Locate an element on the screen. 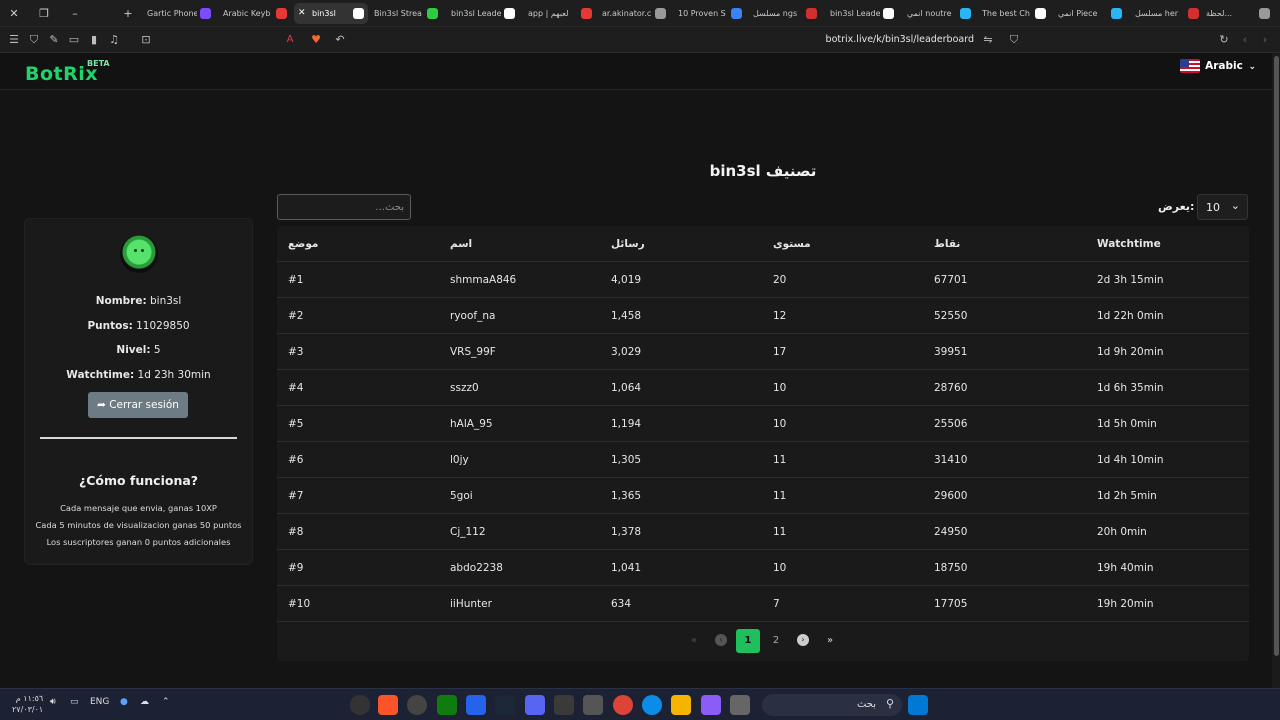 This screenshot has height=720, width=1280. chrome-icon is located at coordinates (623, 705).